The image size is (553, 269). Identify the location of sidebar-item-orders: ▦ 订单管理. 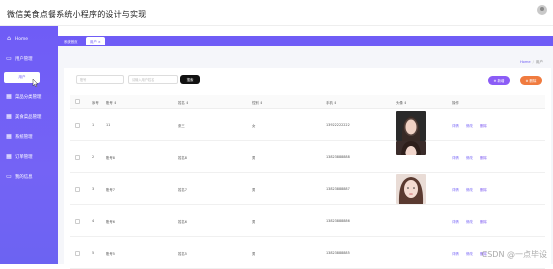
(29, 157).